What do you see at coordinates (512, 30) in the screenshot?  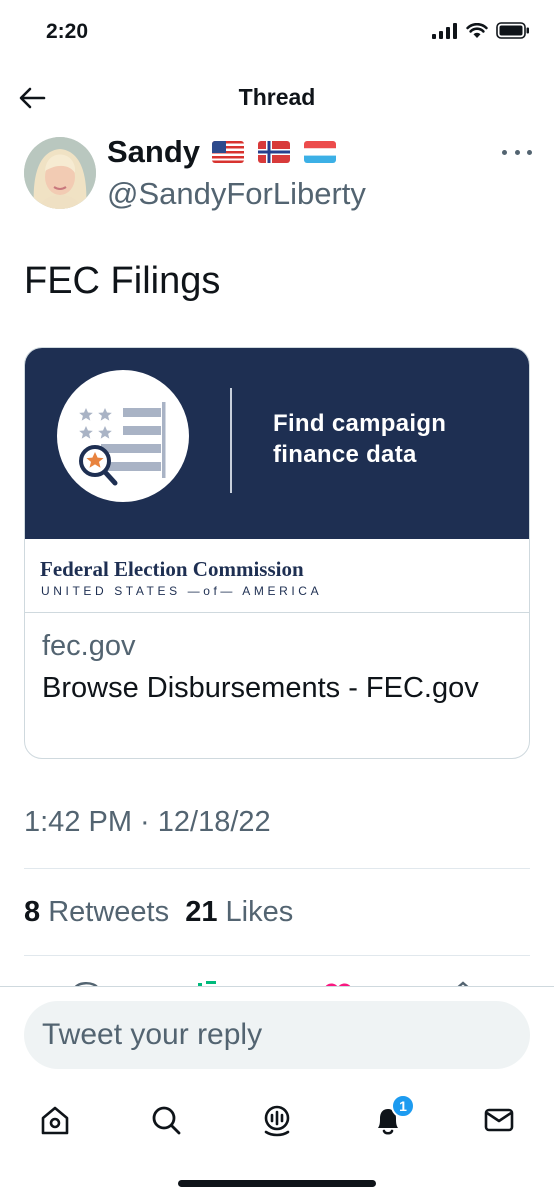 I see `battery-icon` at bounding box center [512, 30].